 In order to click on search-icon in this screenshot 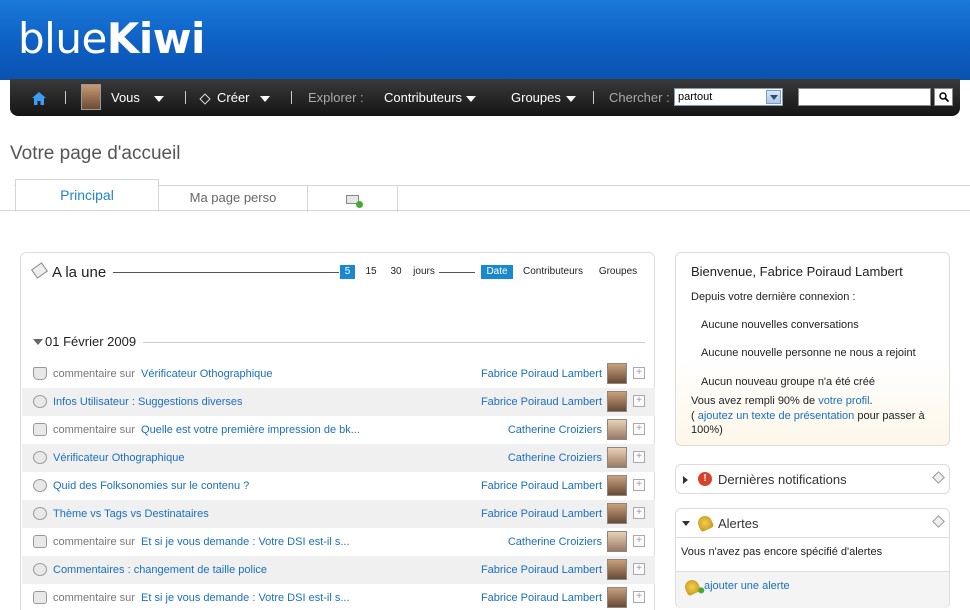, I will do `click(943, 97)`.